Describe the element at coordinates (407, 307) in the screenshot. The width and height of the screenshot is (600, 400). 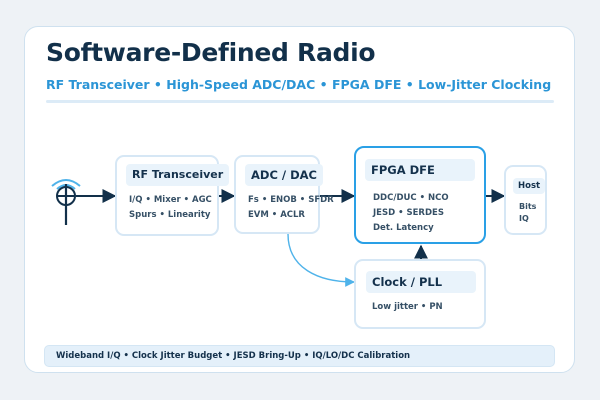
I see `clock-pll-detail-1: Low jitter • PN` at that location.